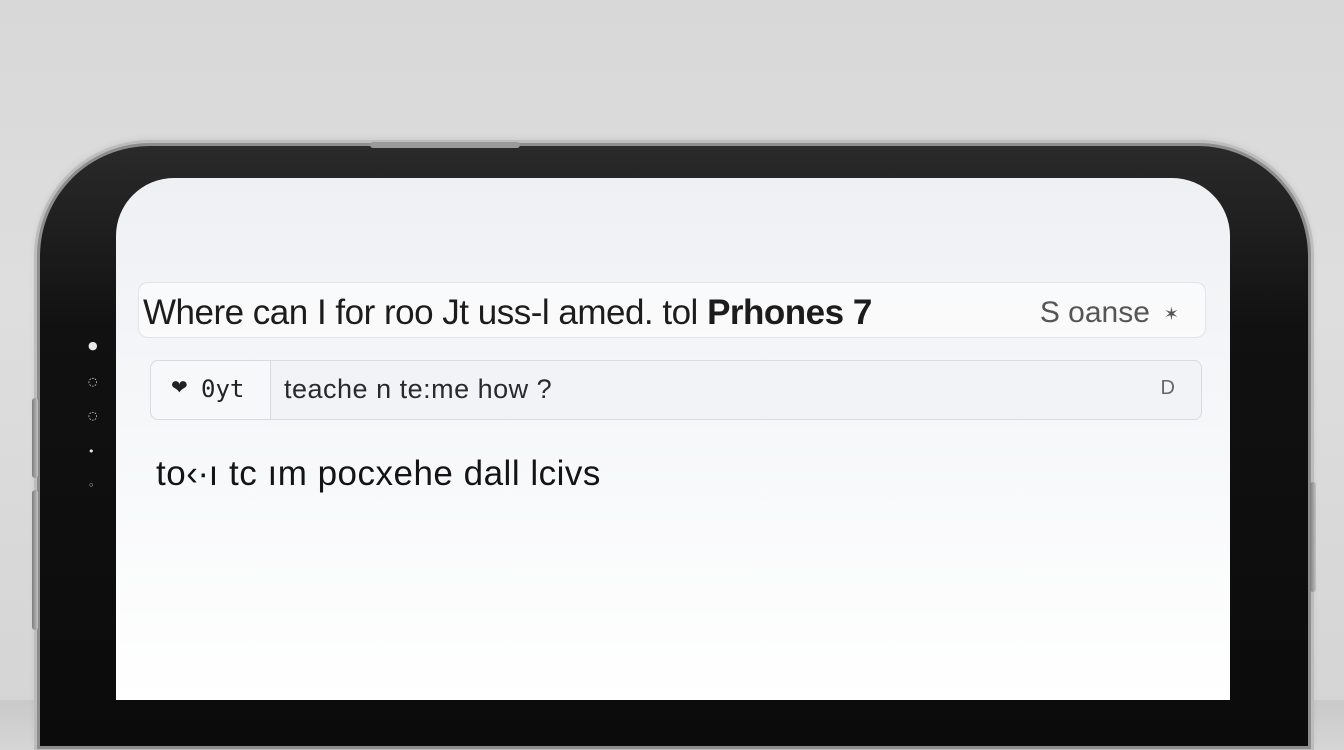  I want to click on sparkle-icon: ✶, so click(1171, 313).